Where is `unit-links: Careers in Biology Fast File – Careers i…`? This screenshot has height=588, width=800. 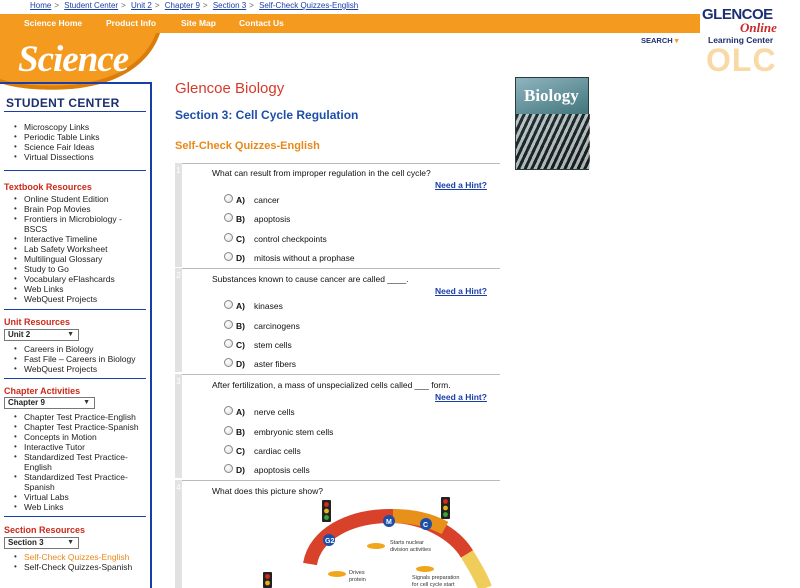
unit-links: Careers in Biology Fast File – Careers i… is located at coordinates (75, 359).